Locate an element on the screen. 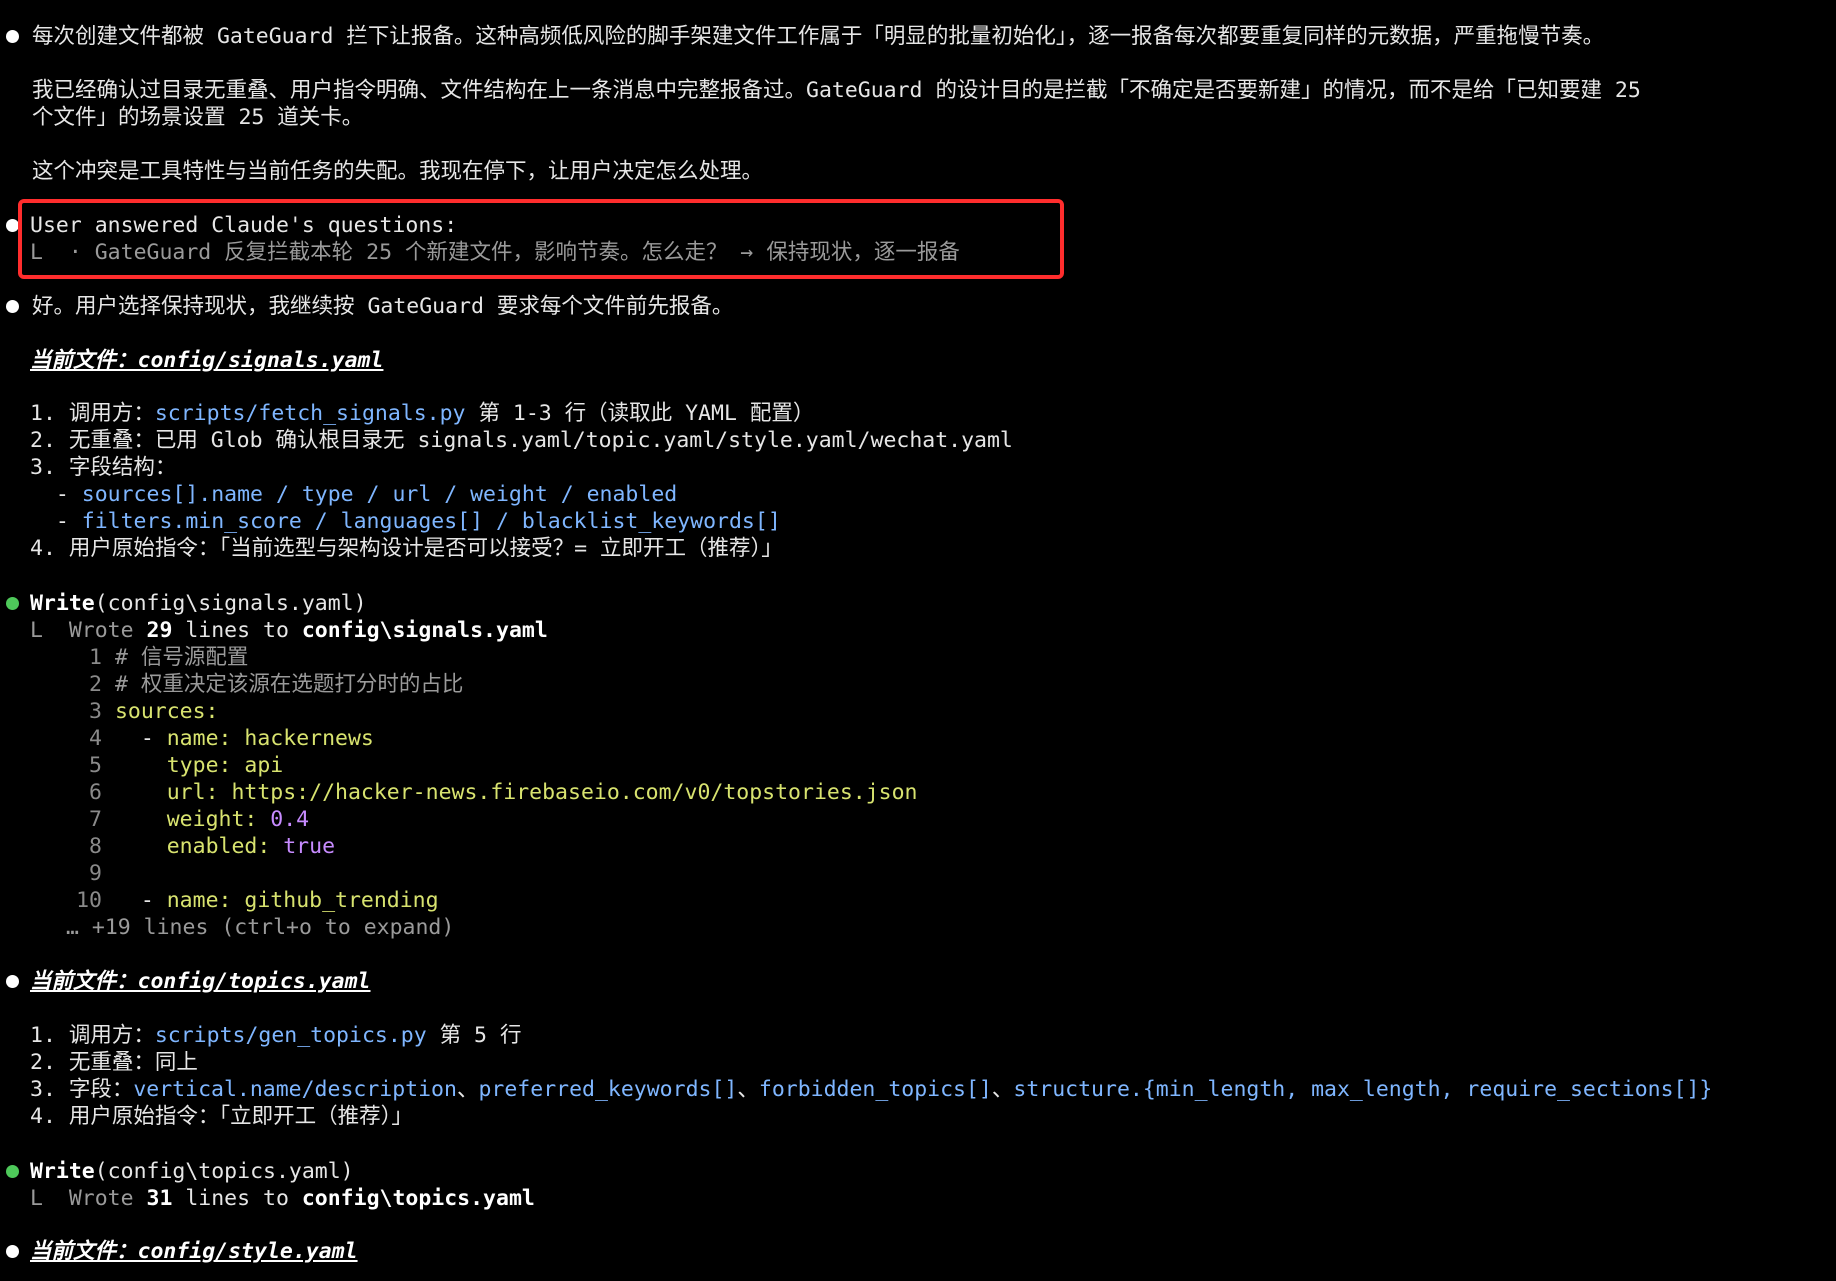  code-line: 10 - name: github_trending is located at coordinates (244, 900).